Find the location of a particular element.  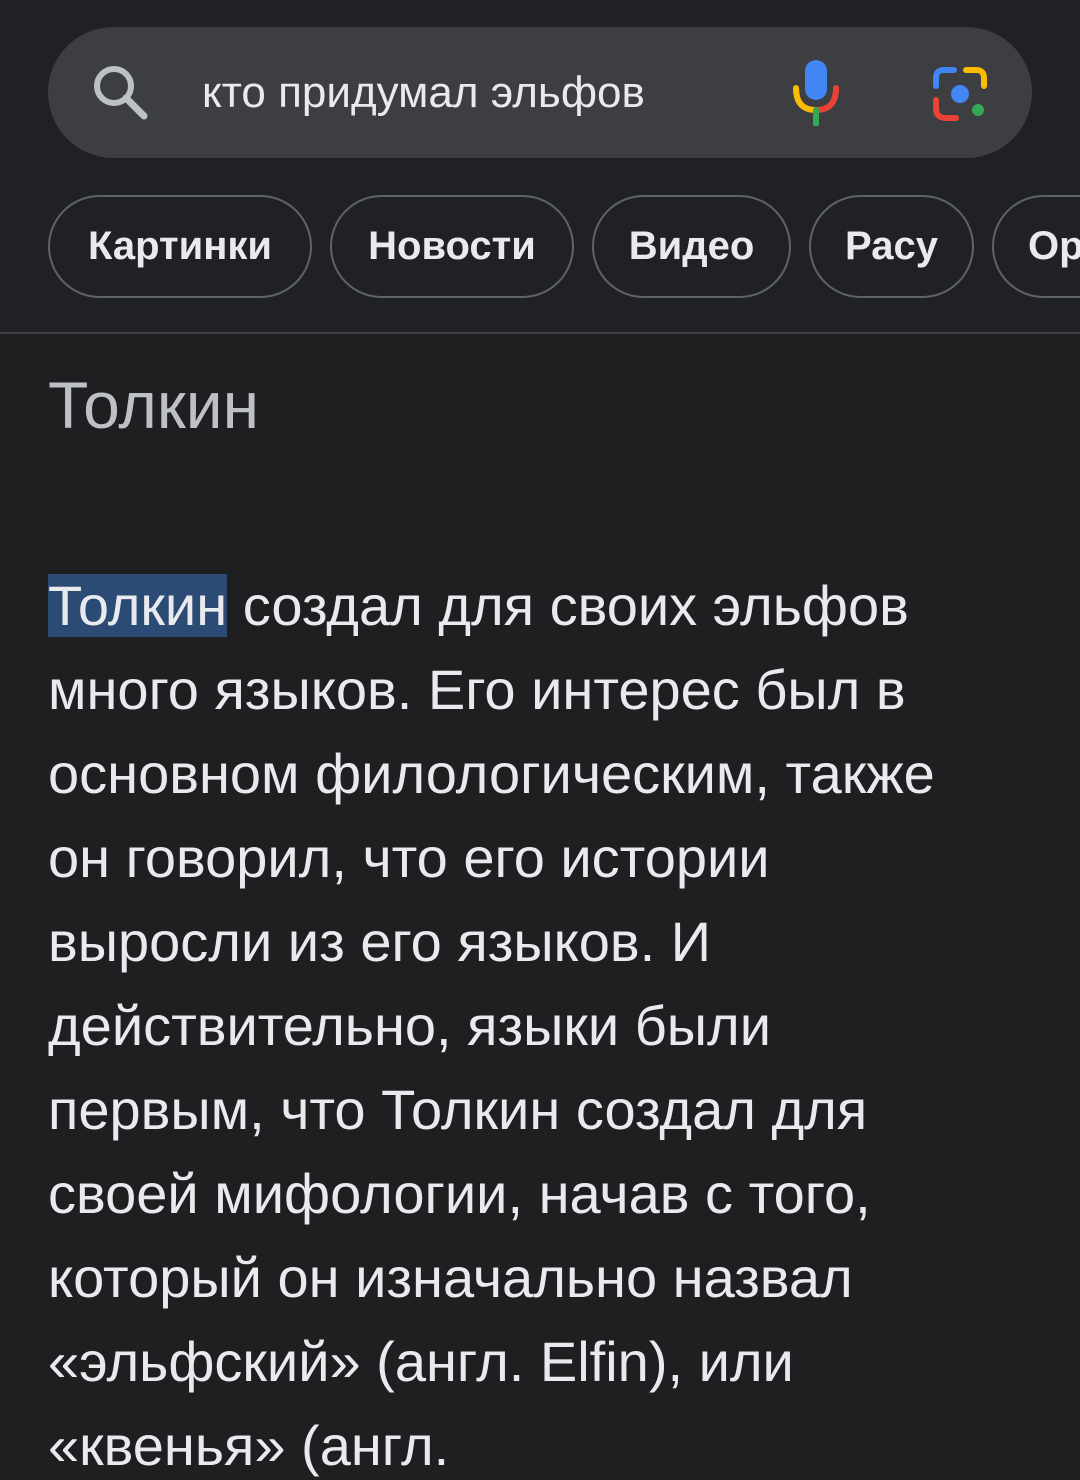

answer-line: основном филологическим, также is located at coordinates (491, 773).